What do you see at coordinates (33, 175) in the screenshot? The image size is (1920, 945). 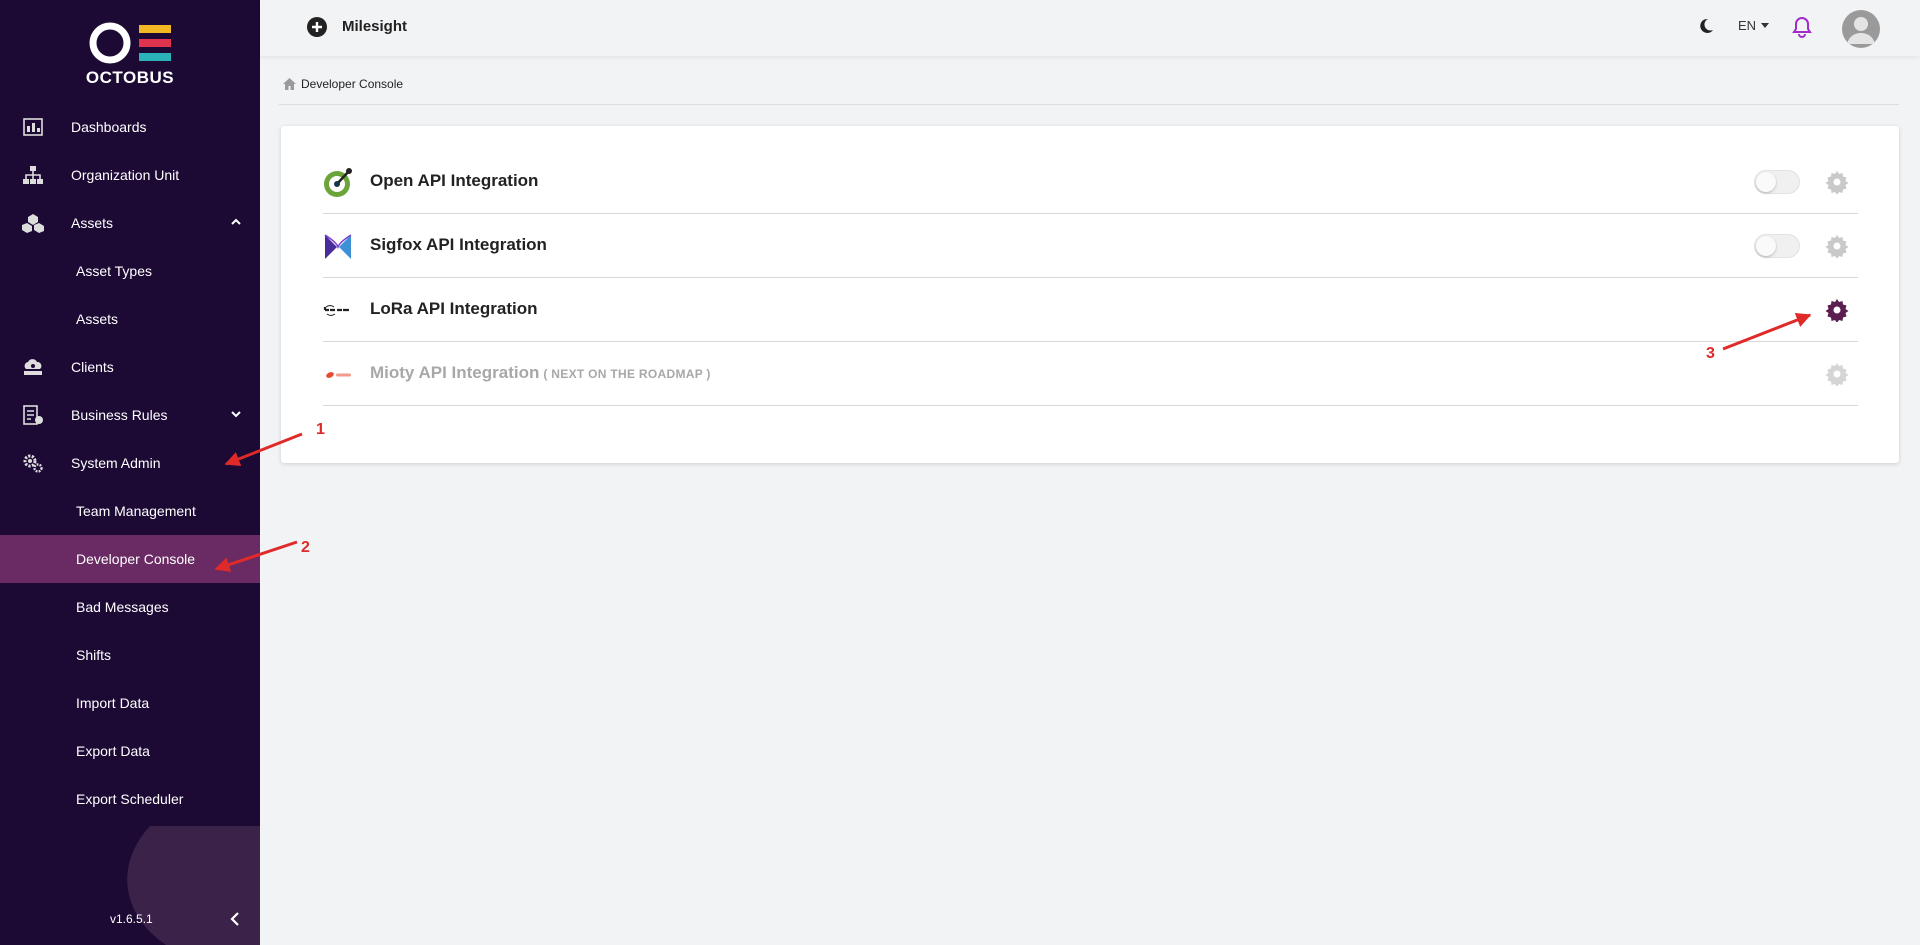 I see `org-tree-icon` at bounding box center [33, 175].